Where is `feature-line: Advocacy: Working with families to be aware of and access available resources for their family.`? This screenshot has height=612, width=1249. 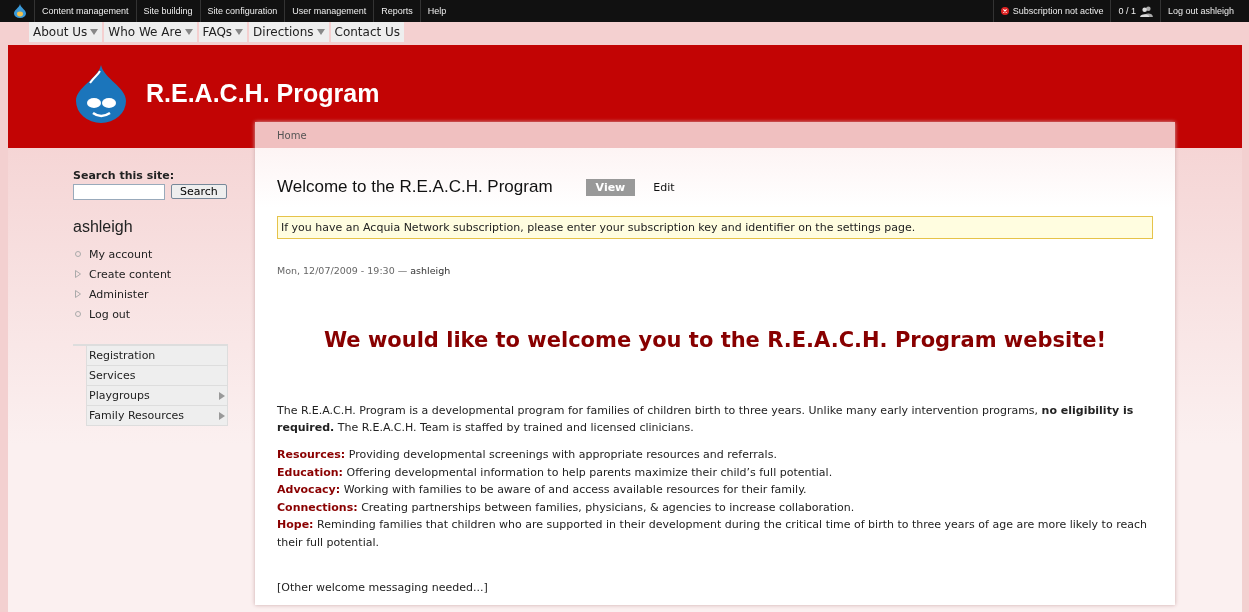 feature-line: Advocacy: Working with families to be aware of and access available resources for their family. is located at coordinates (542, 490).